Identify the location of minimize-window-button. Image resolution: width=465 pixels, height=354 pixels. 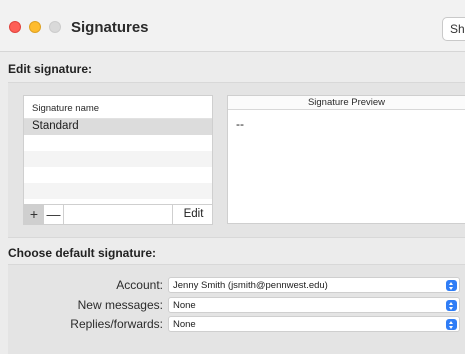
(35, 27).